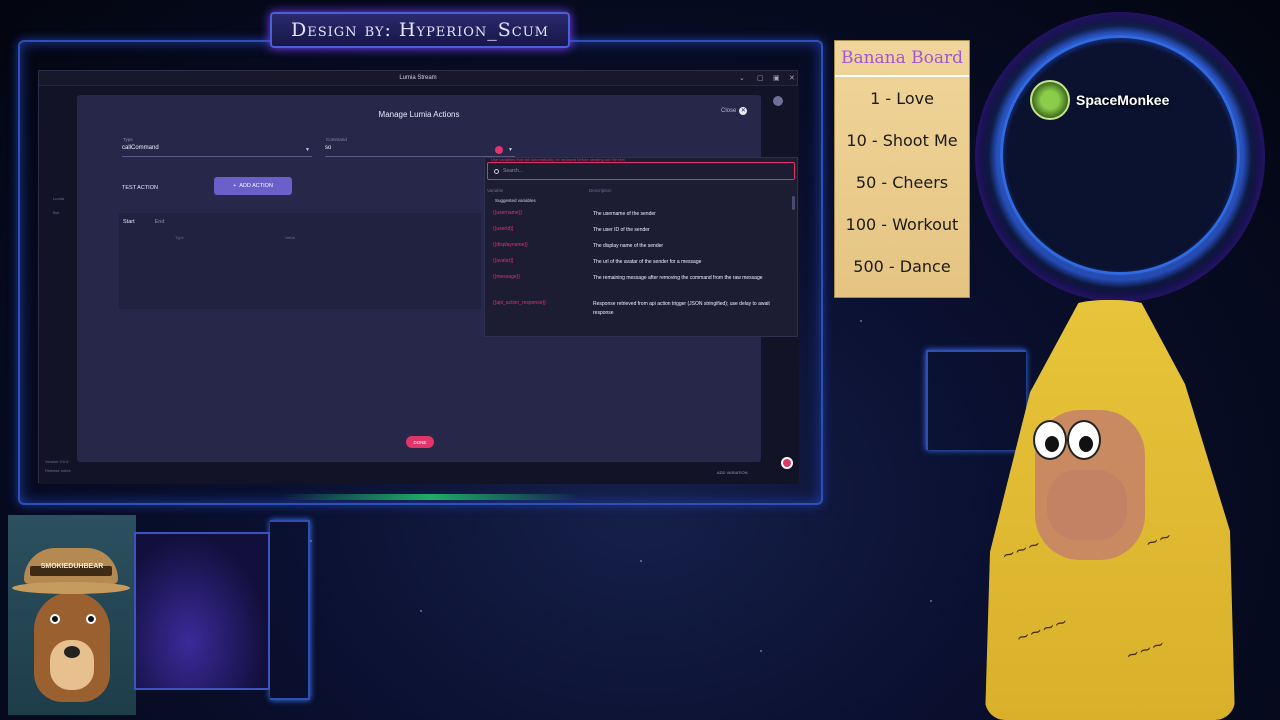 The image size is (1280, 720). What do you see at coordinates (503, 229) in the screenshot?
I see `variable-name: {{userId}}` at bounding box center [503, 229].